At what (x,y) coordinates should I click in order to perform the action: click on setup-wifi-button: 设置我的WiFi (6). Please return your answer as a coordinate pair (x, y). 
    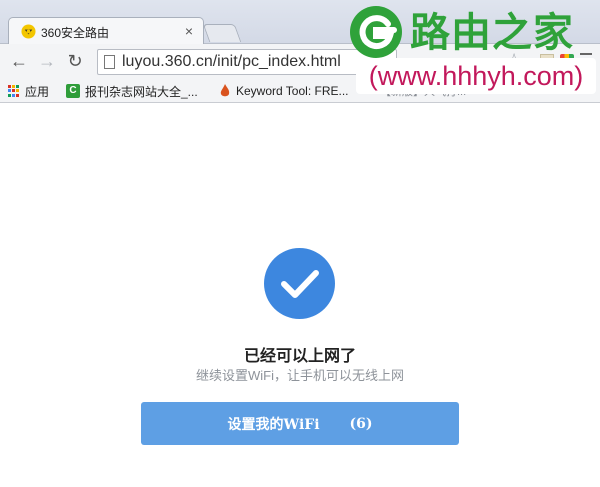
    Looking at the image, I should click on (300, 423).